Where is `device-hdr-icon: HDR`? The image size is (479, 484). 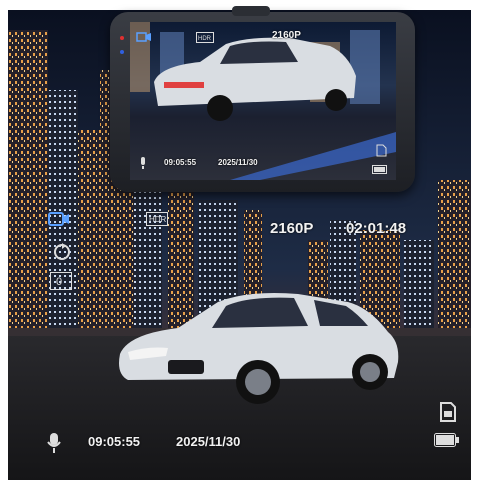 device-hdr-icon: HDR is located at coordinates (205, 39).